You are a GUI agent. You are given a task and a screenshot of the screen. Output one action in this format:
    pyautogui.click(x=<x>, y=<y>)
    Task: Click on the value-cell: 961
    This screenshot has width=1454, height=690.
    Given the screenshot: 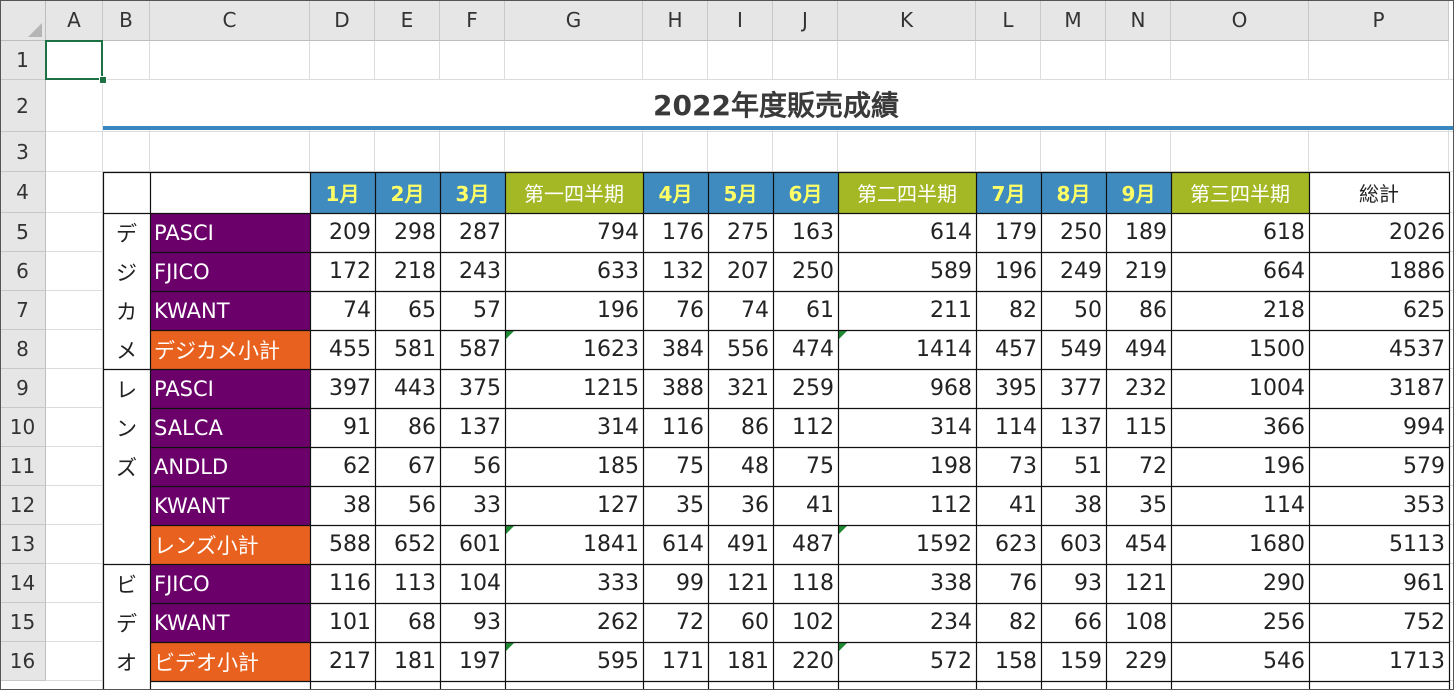 What is the action you would take?
    pyautogui.click(x=1379, y=583)
    